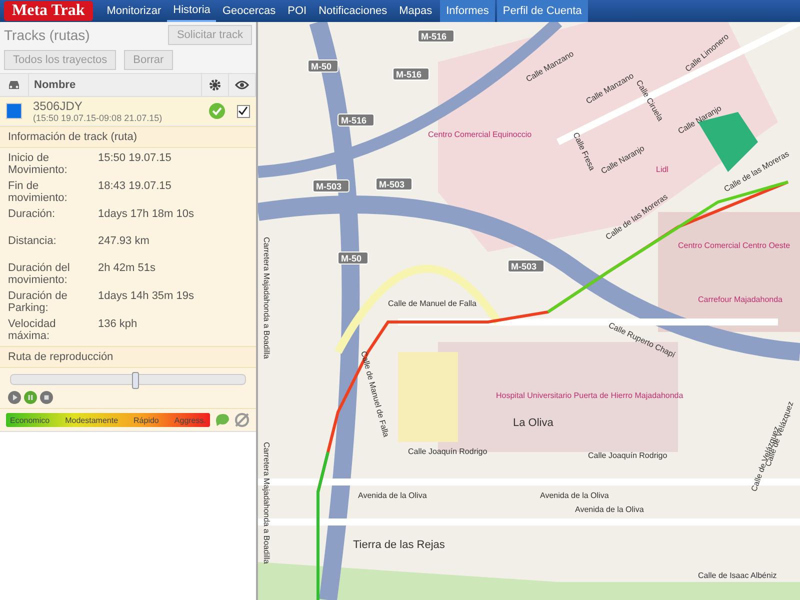 Image resolution: width=800 pixels, height=600 pixels. I want to click on slider-thumb, so click(136, 380).